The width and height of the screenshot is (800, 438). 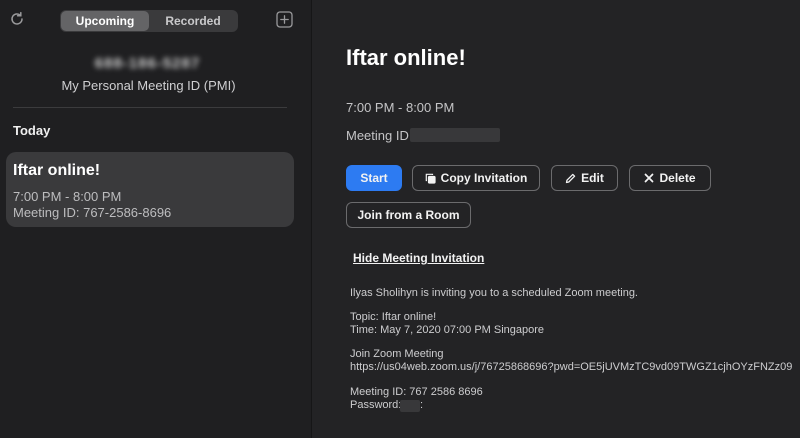 What do you see at coordinates (447, 330) in the screenshot?
I see `invitation-time: Time: May 7, 2020 07:00 PM Singapore` at bounding box center [447, 330].